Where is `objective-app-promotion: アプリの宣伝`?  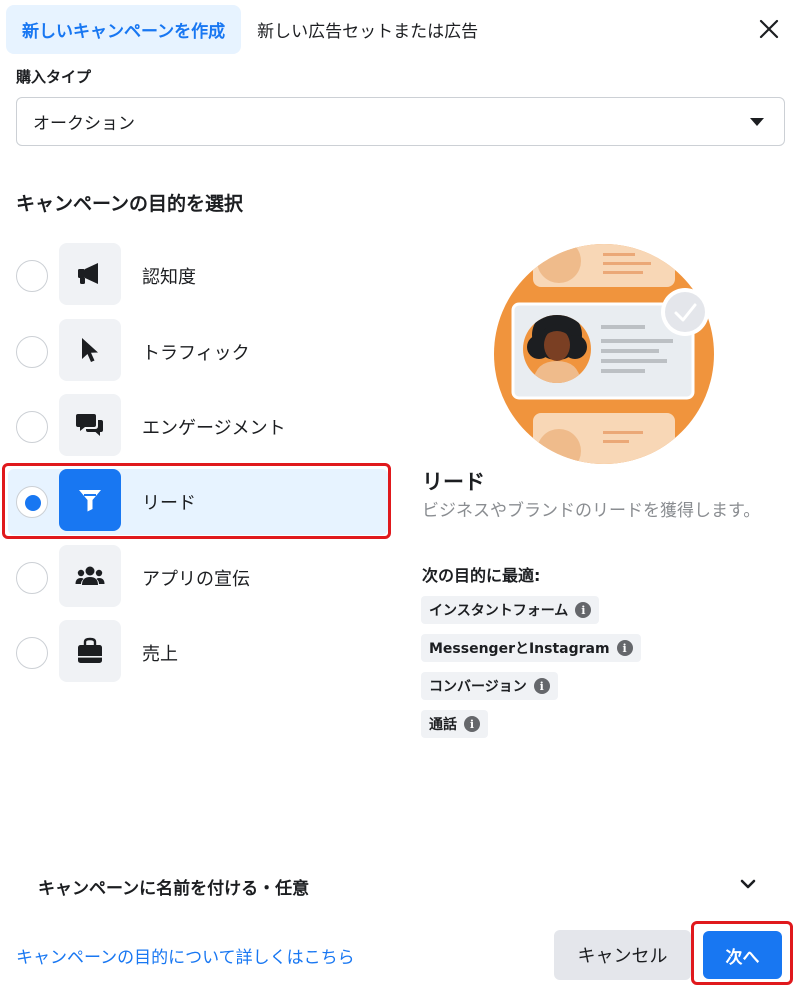
objective-app-promotion: アプリの宣伝 is located at coordinates (198, 578).